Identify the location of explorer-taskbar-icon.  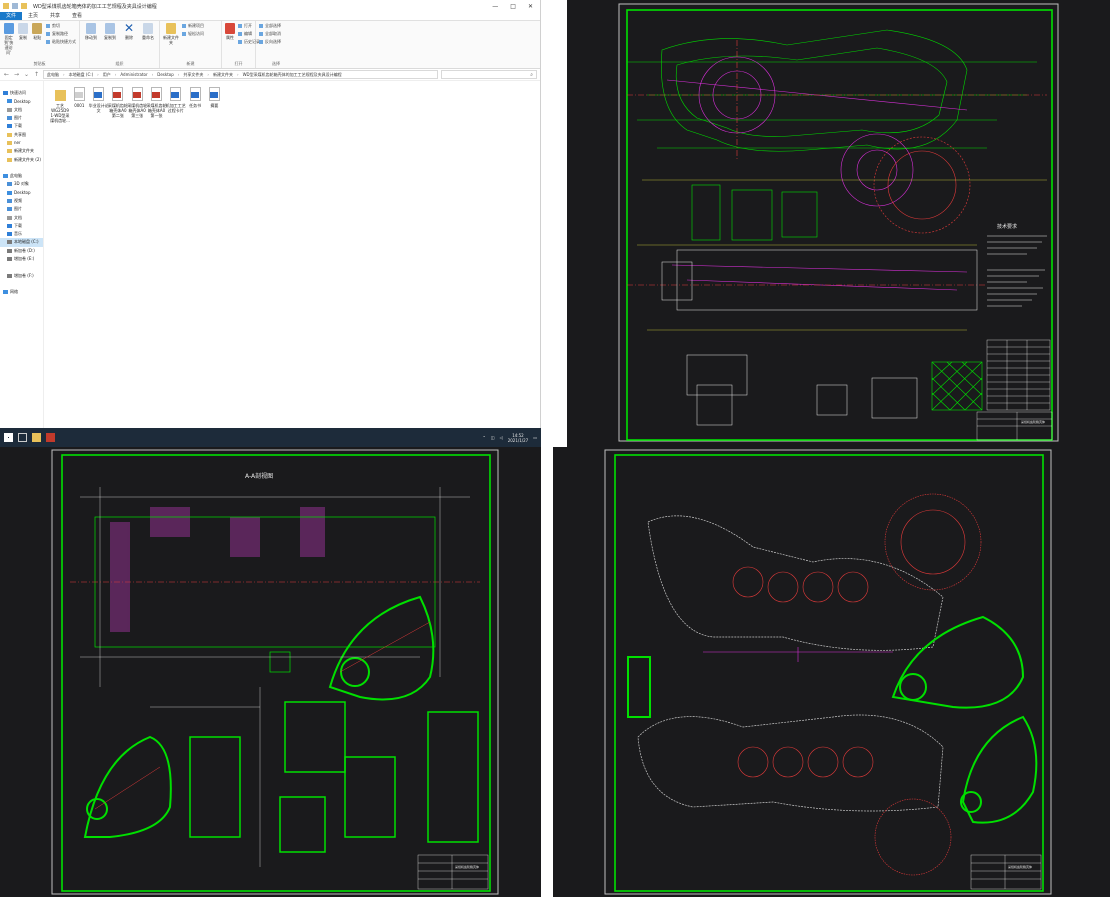
(36, 437).